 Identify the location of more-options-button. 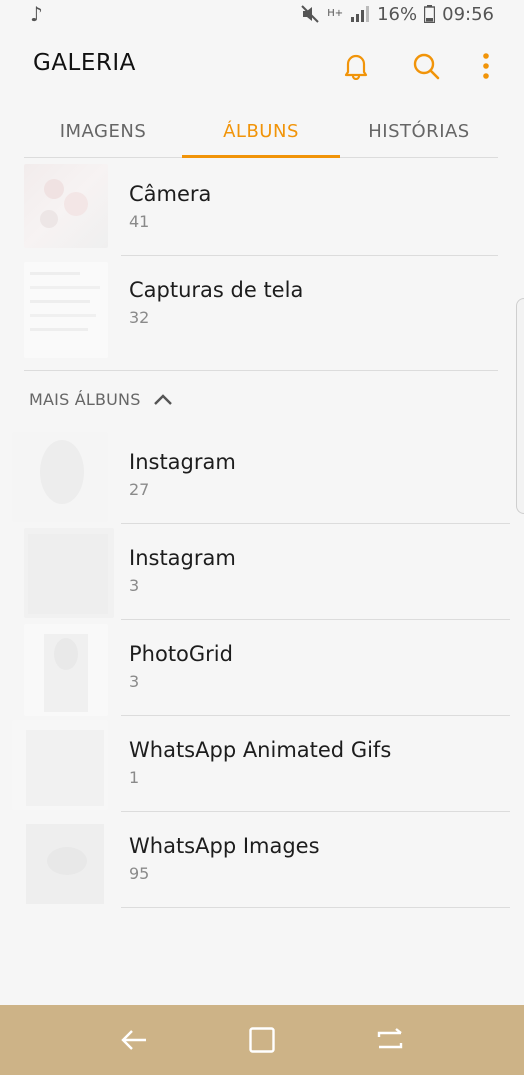
(486, 66).